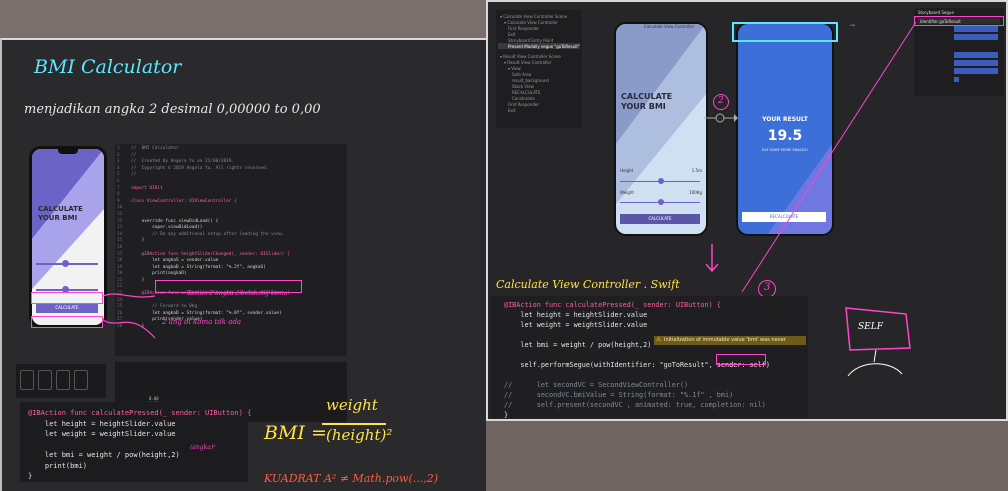 This screenshot has width=1008, height=491. Describe the element at coordinates (627, 192) in the screenshot. I see `weight-label: Weight` at that location.